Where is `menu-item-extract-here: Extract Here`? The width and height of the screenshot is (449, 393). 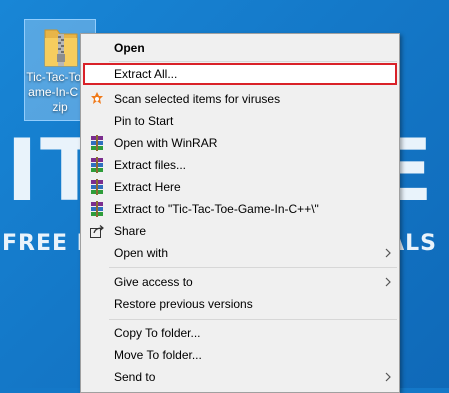
menu-item-extract-here: Extract Here is located at coordinates (240, 187).